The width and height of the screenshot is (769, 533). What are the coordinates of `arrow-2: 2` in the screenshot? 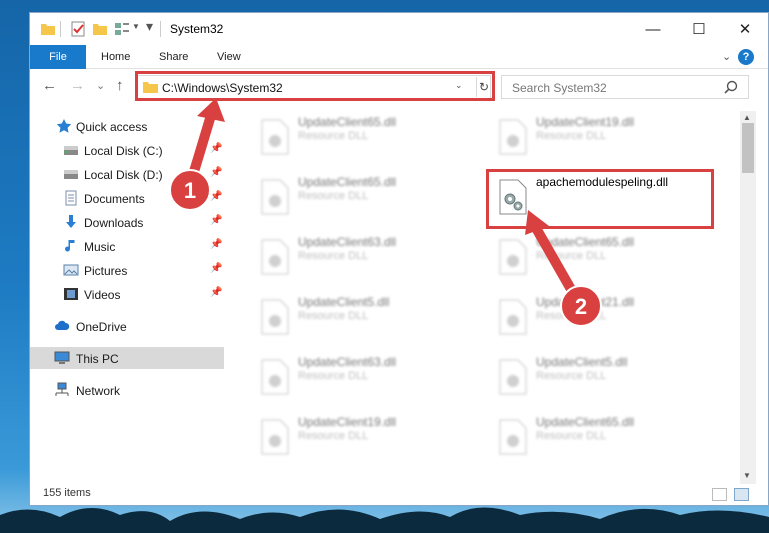 It's located at (563, 268).